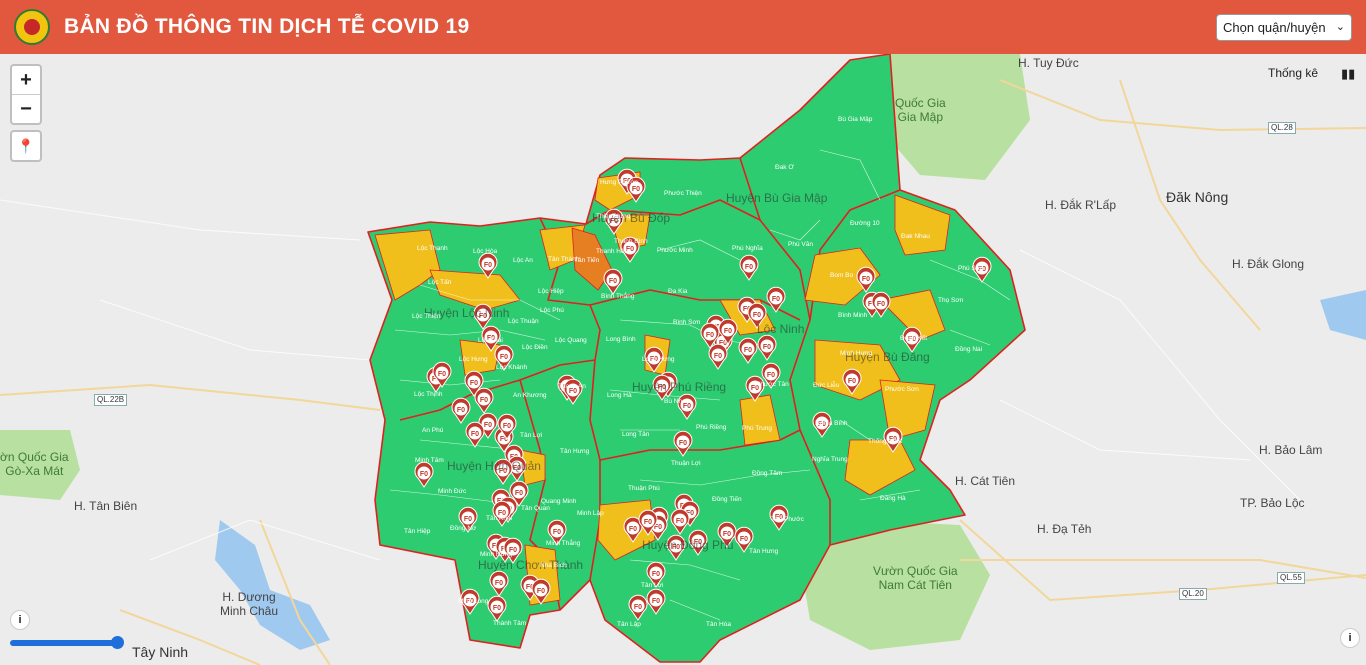 The height and width of the screenshot is (665, 1366). Describe the element at coordinates (535, 508) in the screenshot. I see `commune-label: Tân Quan` at that location.